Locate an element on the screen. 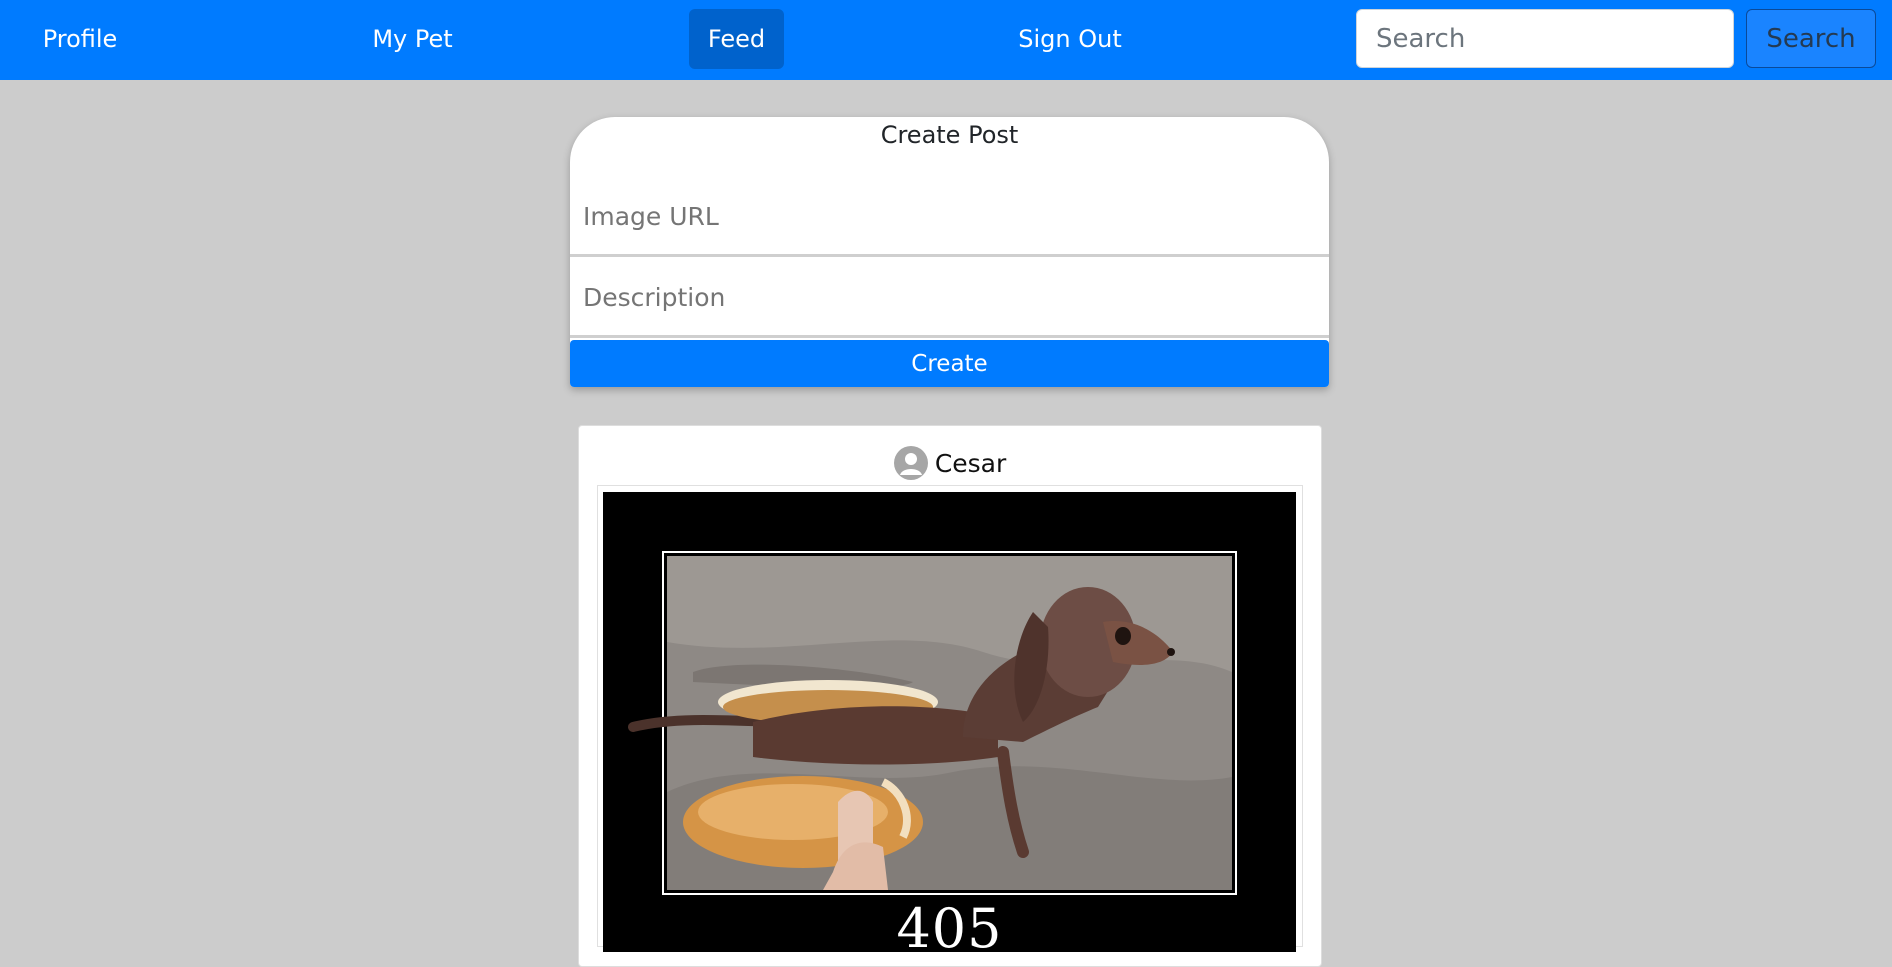 This screenshot has height=967, width=1892. nav-profile-link: Profile is located at coordinates (80, 39).